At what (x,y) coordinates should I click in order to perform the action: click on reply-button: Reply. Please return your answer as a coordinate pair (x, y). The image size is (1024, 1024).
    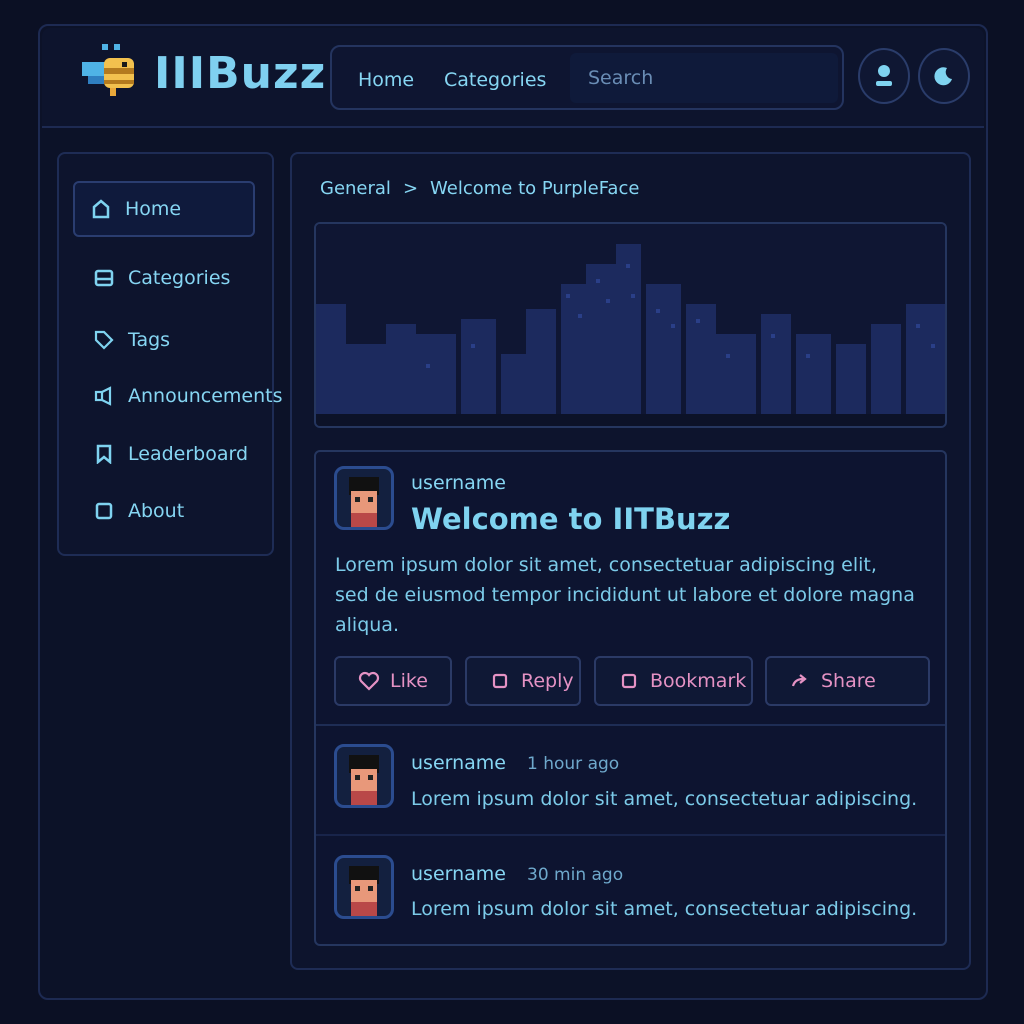
    Looking at the image, I should click on (523, 681).